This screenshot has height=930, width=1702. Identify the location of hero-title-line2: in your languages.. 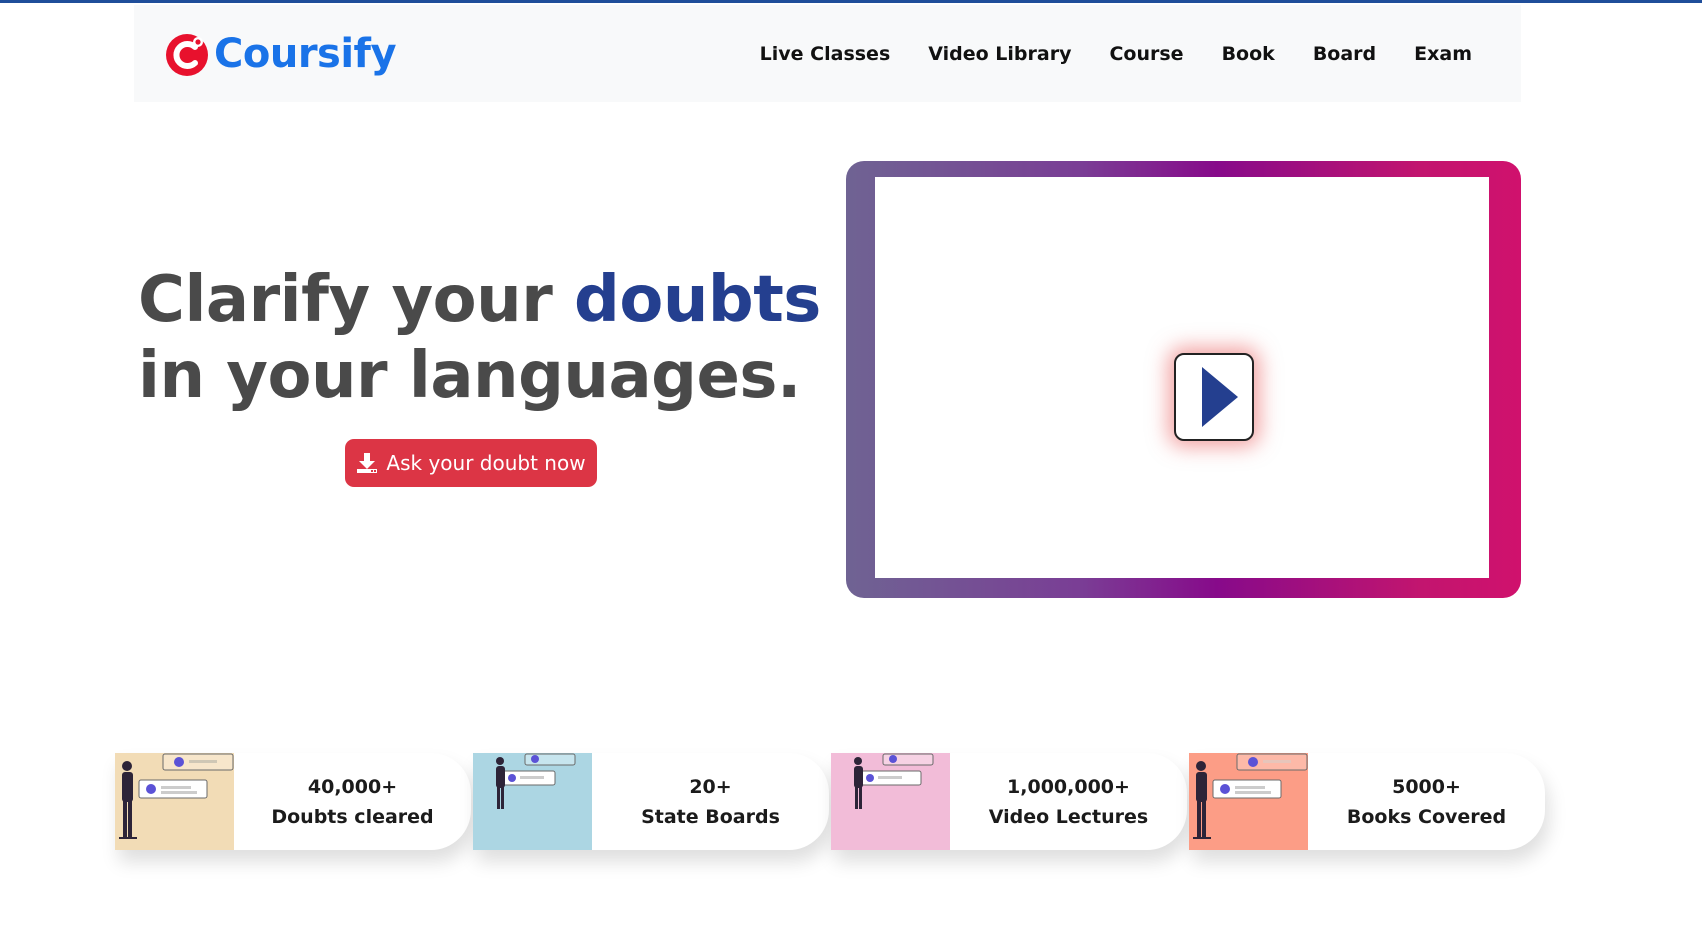
(469, 376).